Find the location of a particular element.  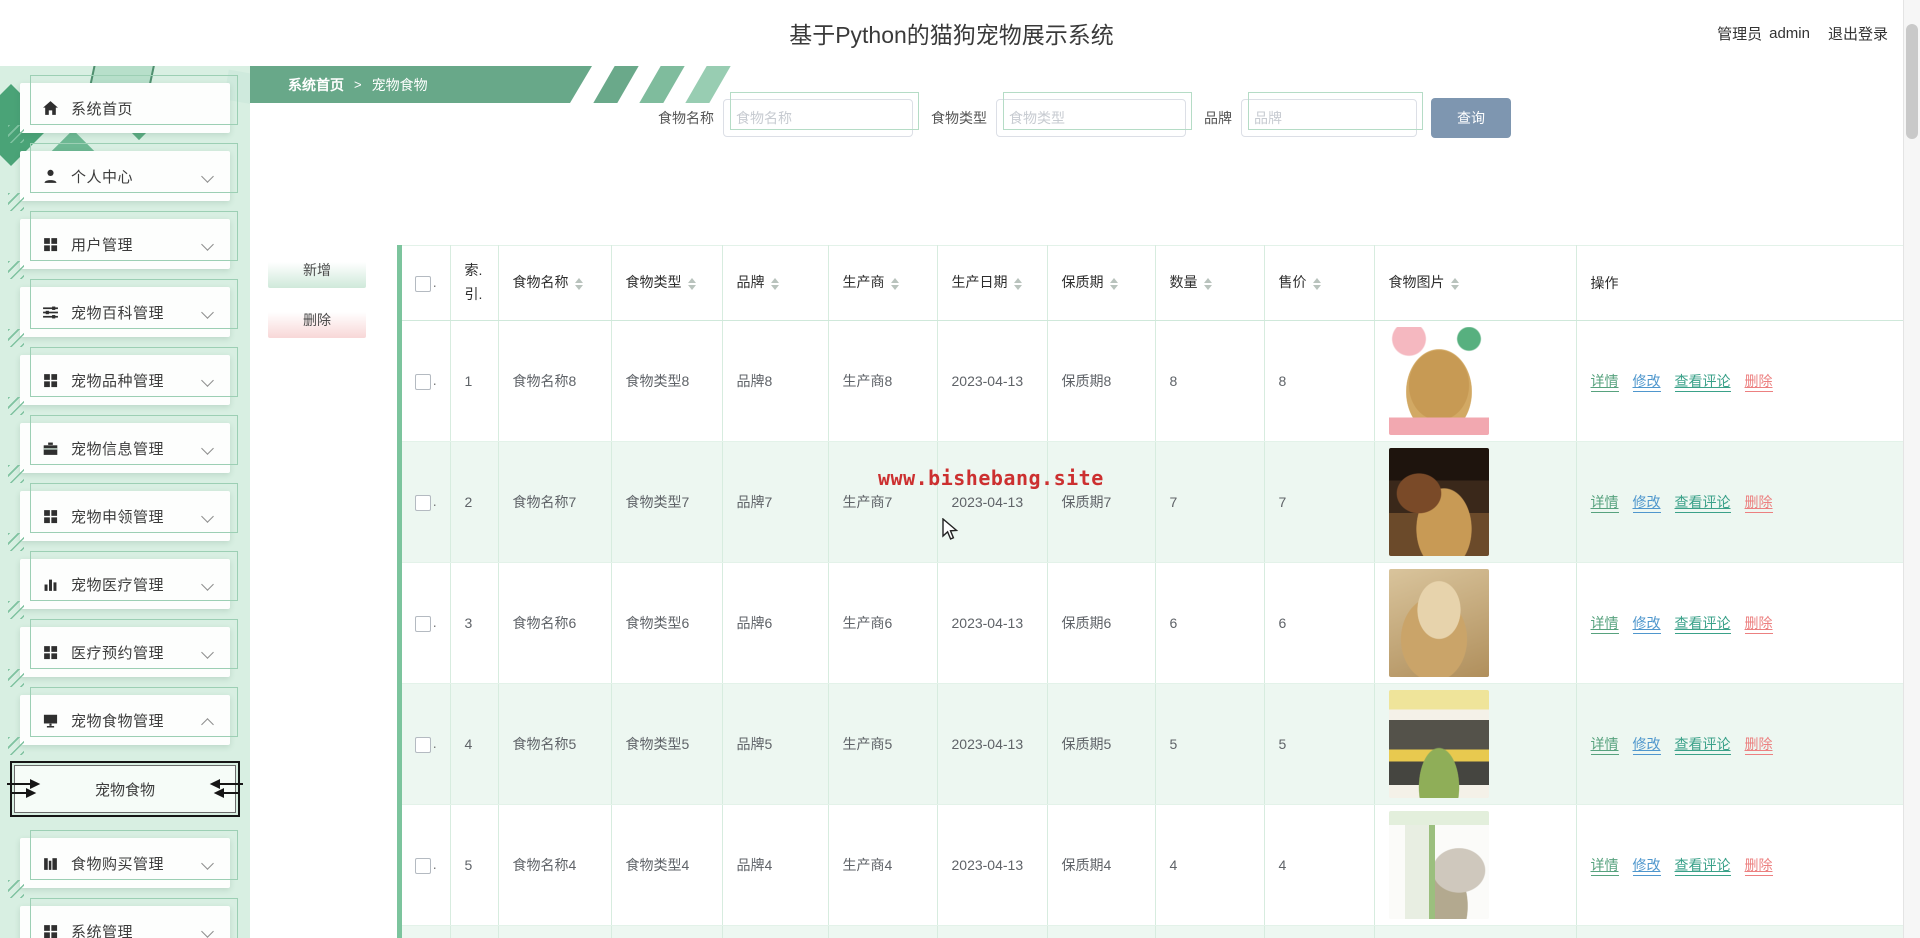

sidebar-subitem-pet-food: 宠物食物 is located at coordinates (125, 789).